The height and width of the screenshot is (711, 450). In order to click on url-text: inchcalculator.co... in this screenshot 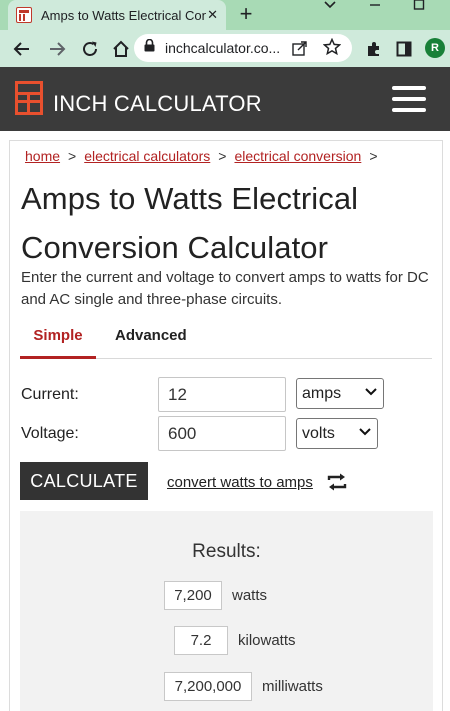, I will do `click(223, 48)`.